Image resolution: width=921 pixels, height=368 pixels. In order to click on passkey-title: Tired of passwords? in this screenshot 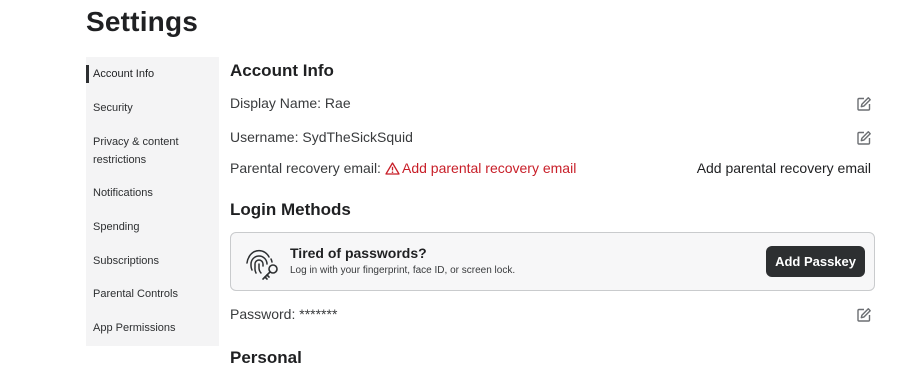, I will do `click(358, 253)`.